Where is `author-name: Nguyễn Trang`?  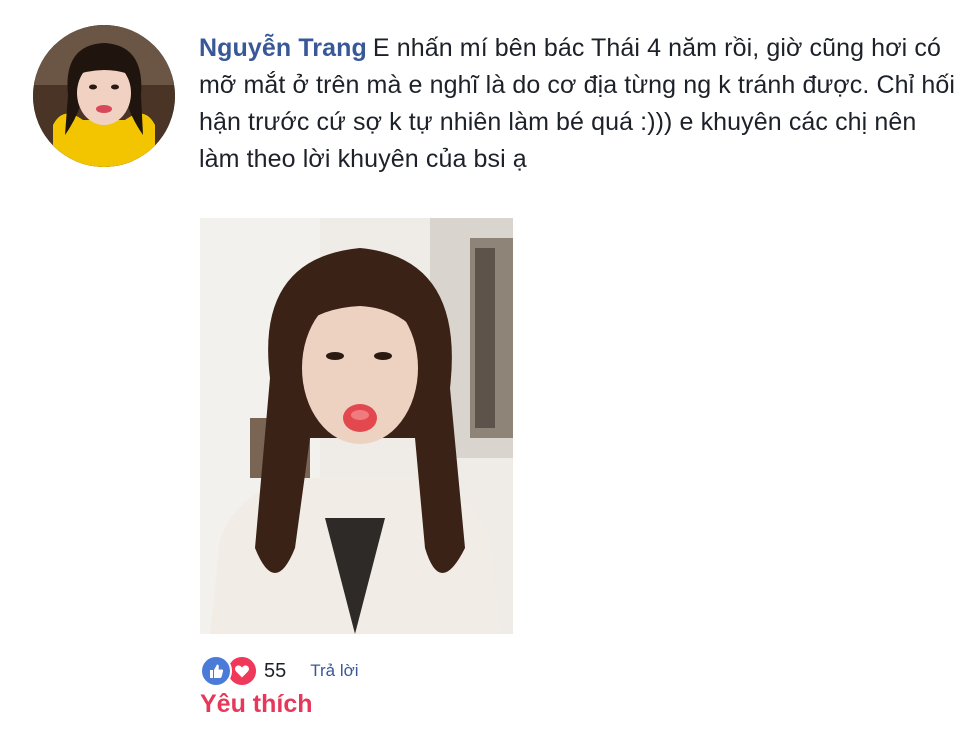 author-name: Nguyễn Trang is located at coordinates (283, 48).